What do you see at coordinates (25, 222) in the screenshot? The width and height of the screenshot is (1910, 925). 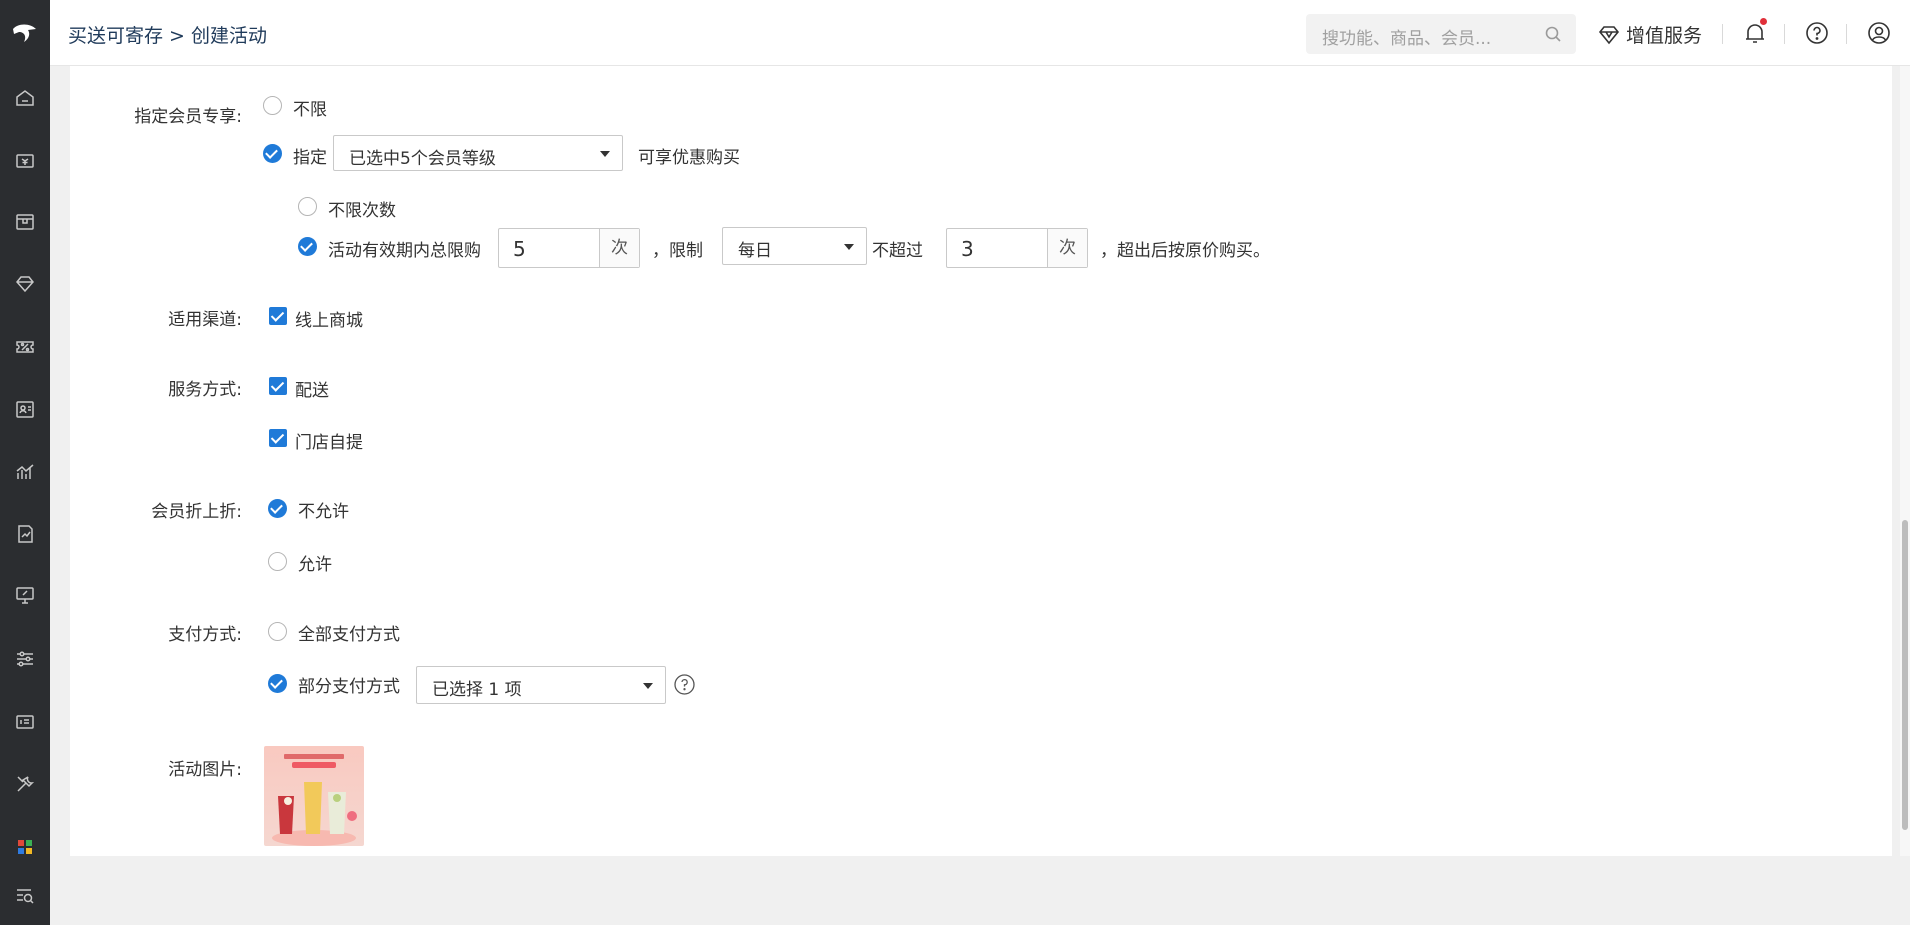 I see `box-icon` at bounding box center [25, 222].